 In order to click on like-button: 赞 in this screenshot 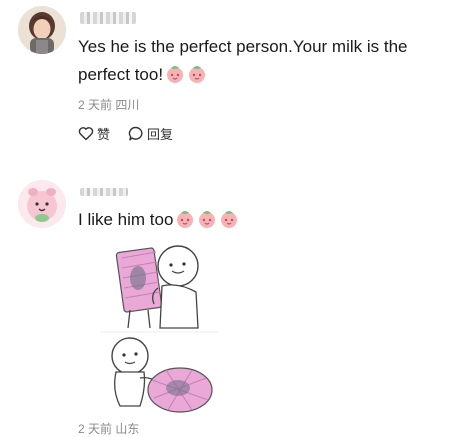, I will do `click(94, 133)`.